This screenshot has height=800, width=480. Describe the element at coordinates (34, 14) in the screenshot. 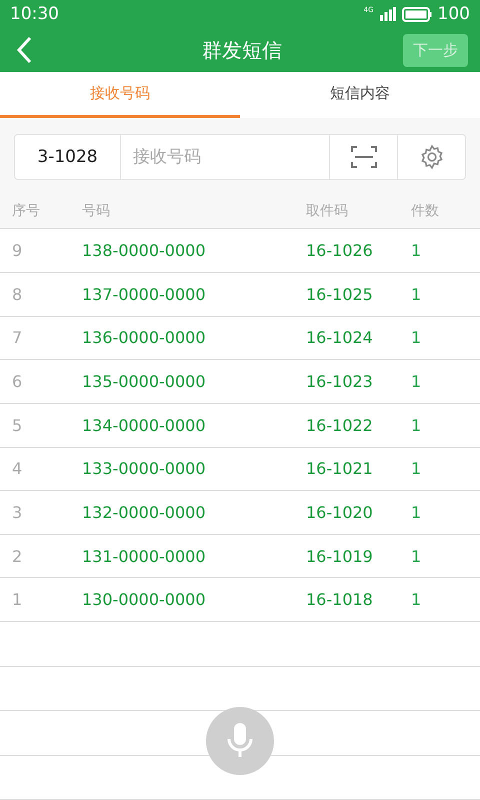

I see `status-time: 10:30` at that location.